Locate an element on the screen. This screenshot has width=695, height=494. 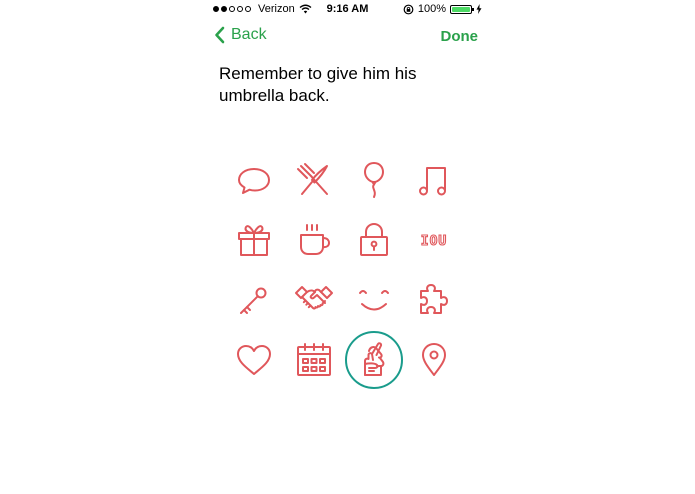
icon-option-puzzle is located at coordinates (434, 300).